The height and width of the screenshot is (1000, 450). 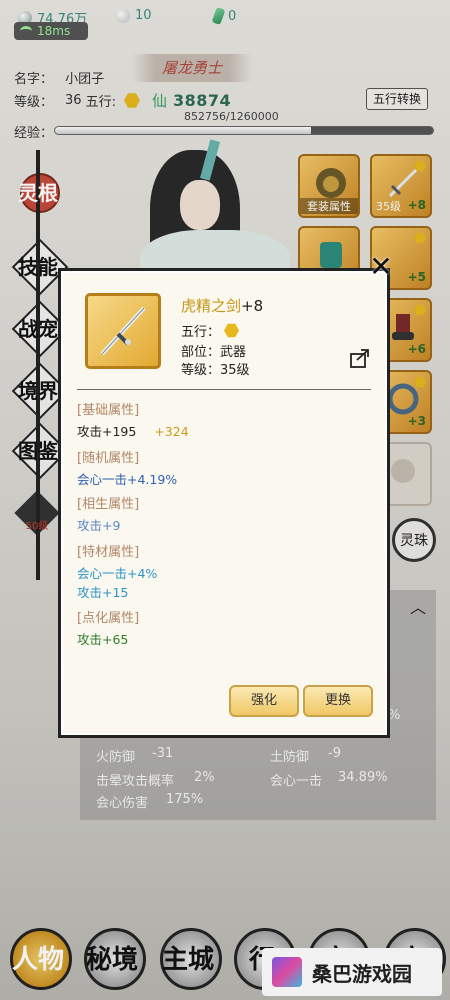 What do you see at coordinates (108, 458) in the screenshot?
I see `random-attr-title: [随机属性]` at bounding box center [108, 458].